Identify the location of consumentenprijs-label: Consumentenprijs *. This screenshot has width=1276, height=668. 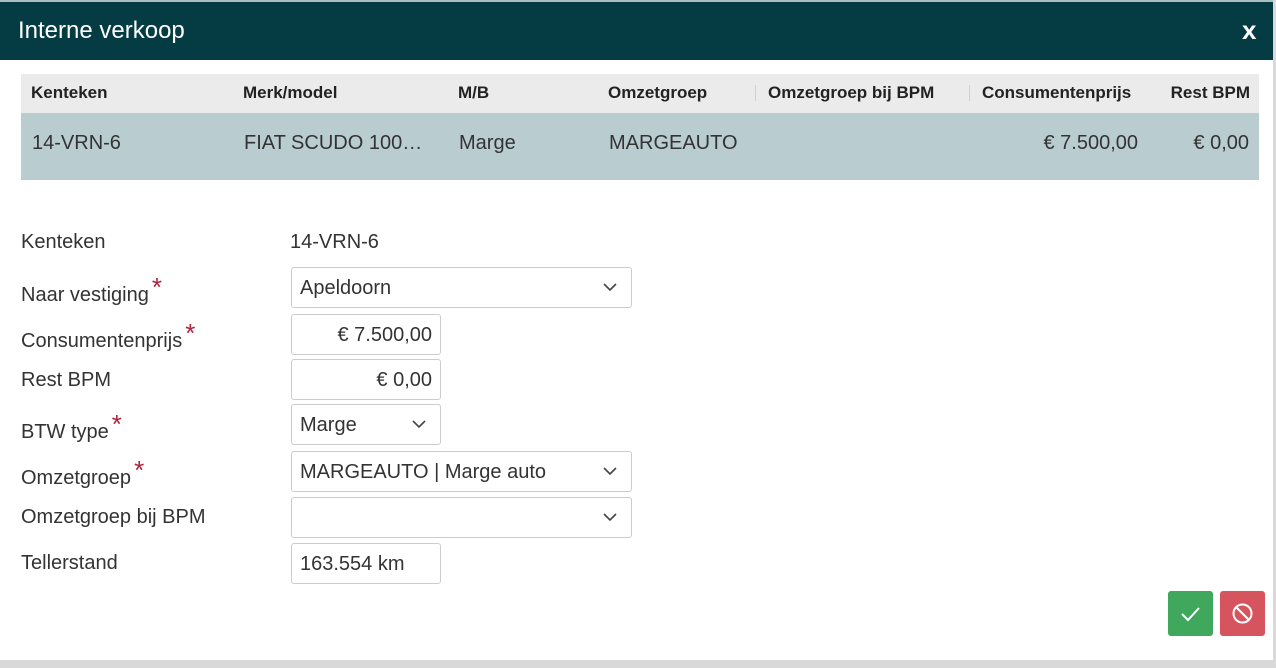
(108, 336).